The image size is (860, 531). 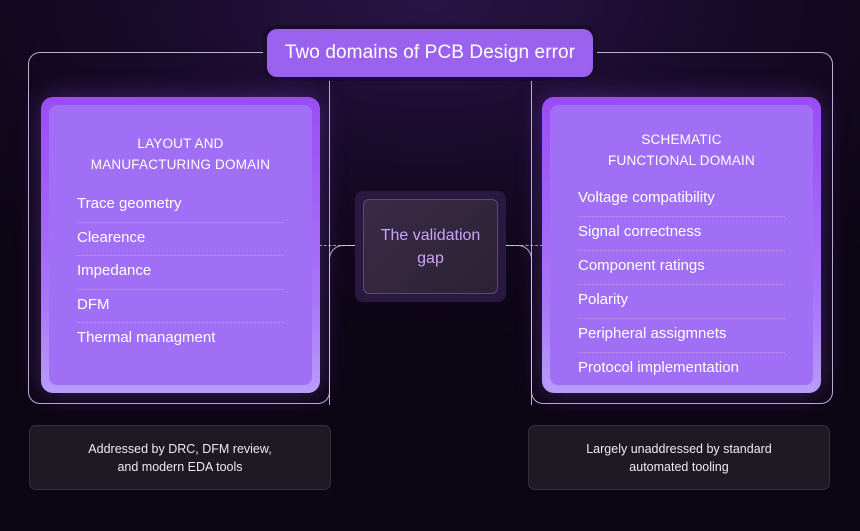 I want to click on domain-item: Thermal managment, so click(x=146, y=337).